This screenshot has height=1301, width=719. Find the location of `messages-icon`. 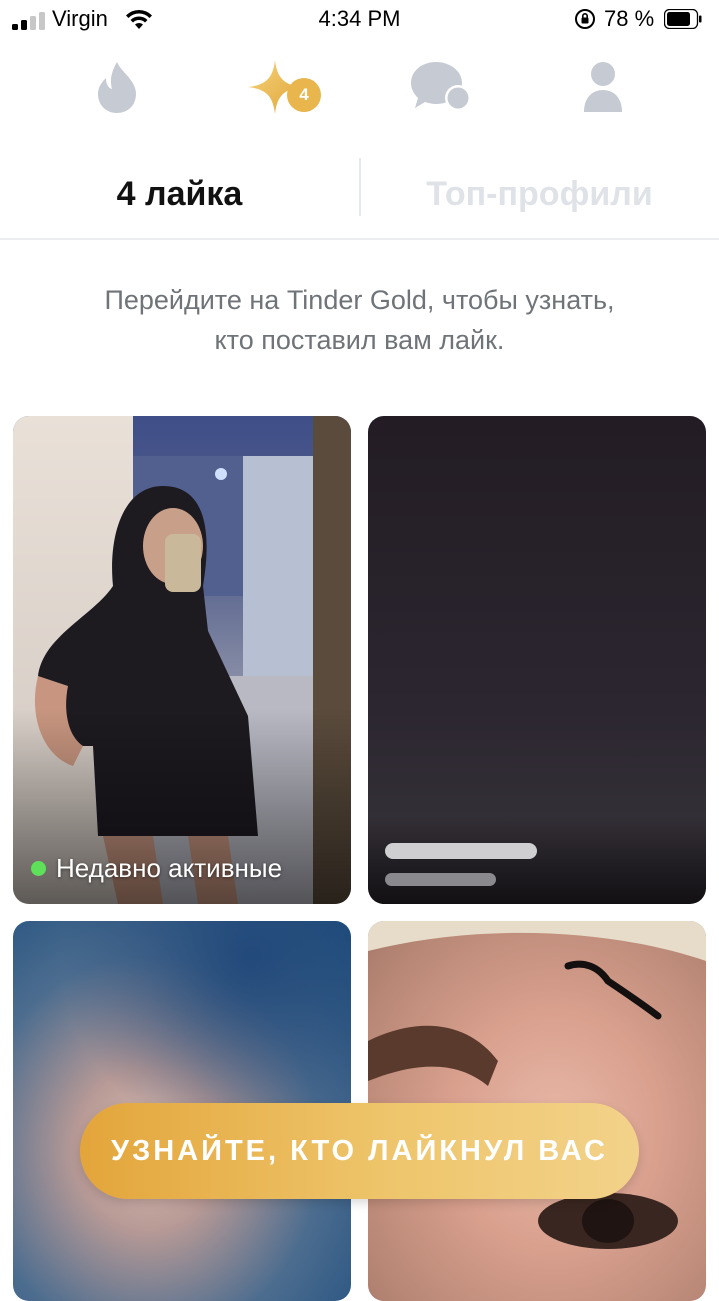

messages-icon is located at coordinates (441, 87).